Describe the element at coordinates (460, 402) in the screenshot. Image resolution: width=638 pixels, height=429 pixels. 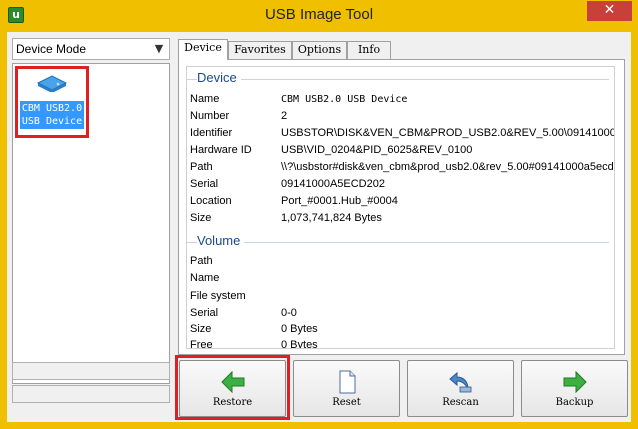
I see `rescan-label: Rescan` at that location.